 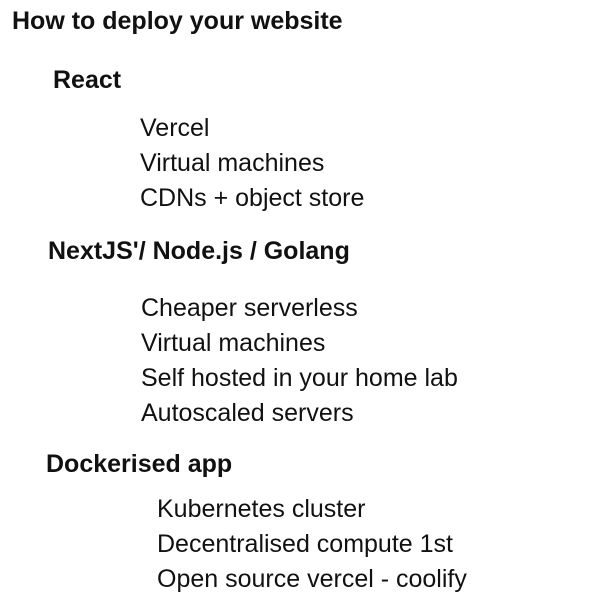 I want to click on list-item: Open source vercel - coolify, so click(x=312, y=579).